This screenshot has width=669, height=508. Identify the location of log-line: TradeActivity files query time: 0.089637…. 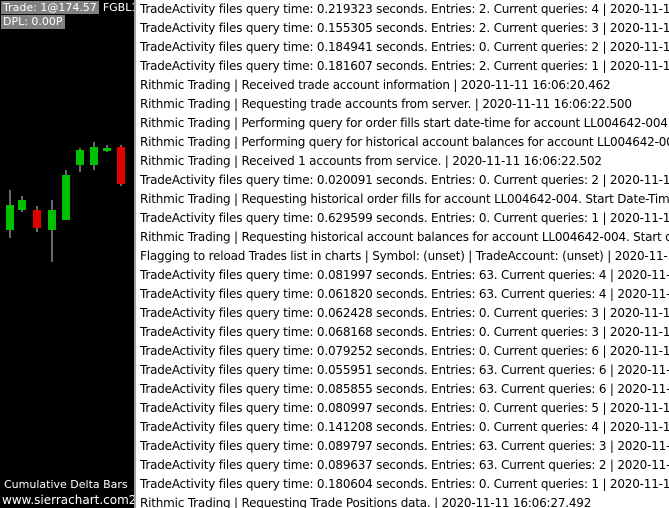
(404, 465).